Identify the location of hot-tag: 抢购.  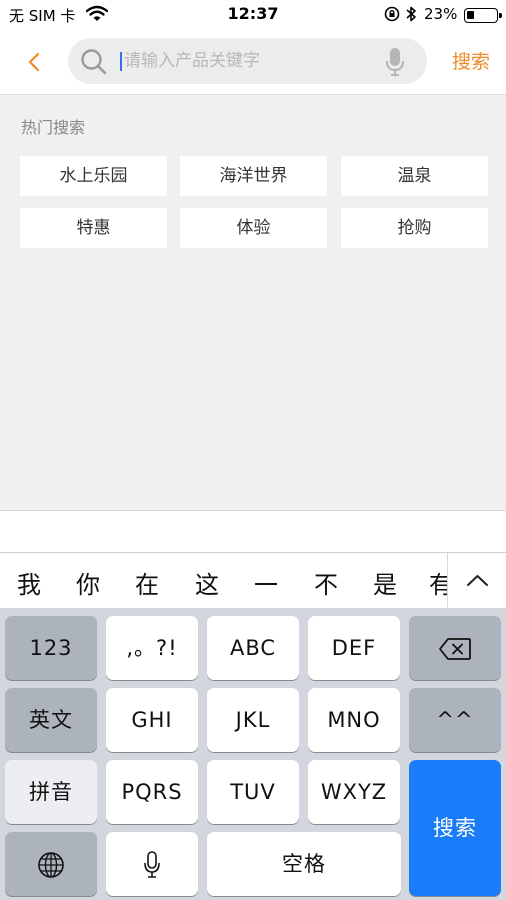
(414, 228).